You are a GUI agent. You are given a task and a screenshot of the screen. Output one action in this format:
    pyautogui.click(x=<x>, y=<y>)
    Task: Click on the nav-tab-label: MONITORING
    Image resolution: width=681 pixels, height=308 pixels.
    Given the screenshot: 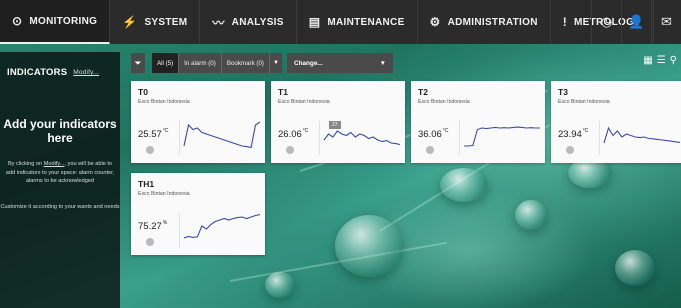 What is the action you would take?
    pyautogui.click(x=63, y=21)
    